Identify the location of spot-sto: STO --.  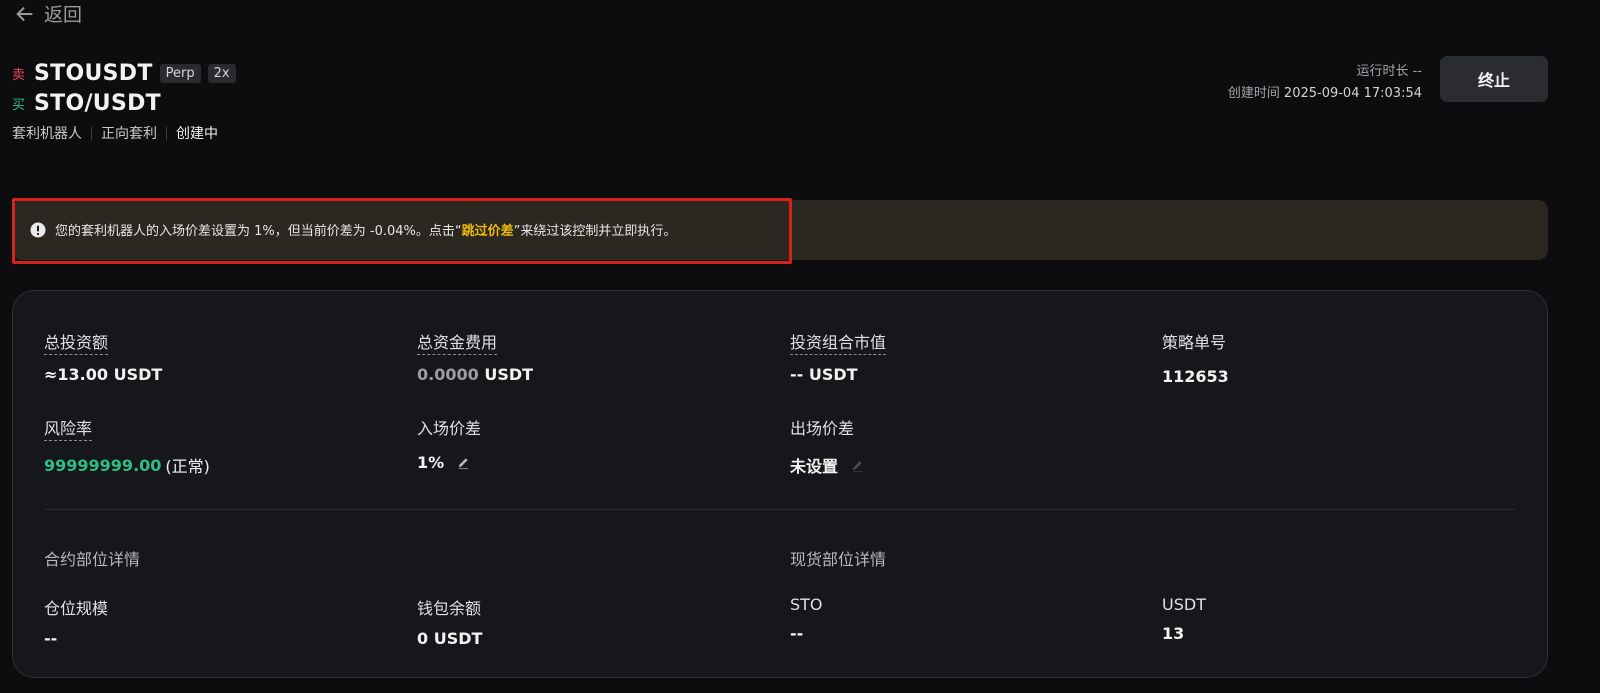
(806, 619).